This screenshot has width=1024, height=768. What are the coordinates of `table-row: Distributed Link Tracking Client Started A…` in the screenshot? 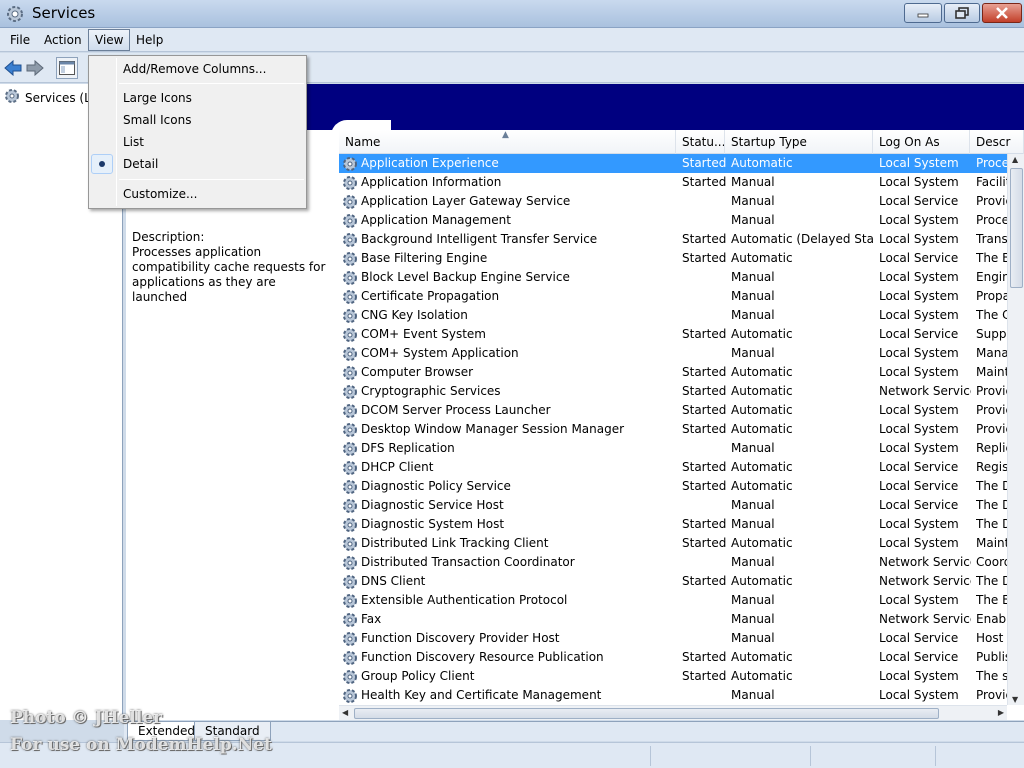 It's located at (673, 543).